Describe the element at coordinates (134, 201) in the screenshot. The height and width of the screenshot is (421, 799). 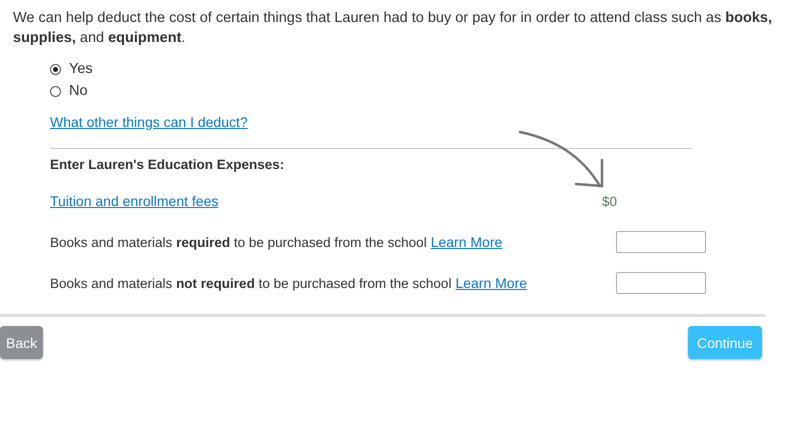
I see `expense-link: Tuition and enrollment fees` at that location.